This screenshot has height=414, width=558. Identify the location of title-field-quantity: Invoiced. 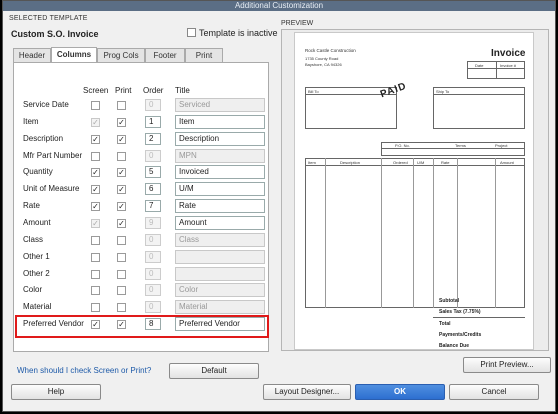
(220, 172).